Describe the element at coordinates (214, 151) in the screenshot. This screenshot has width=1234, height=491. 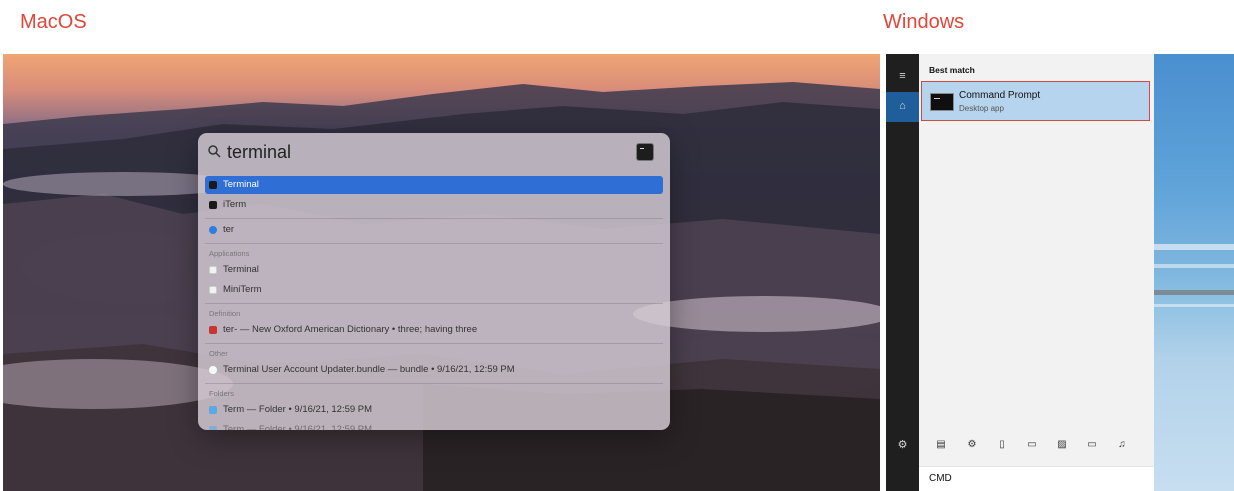
I see `search-icon` at that location.